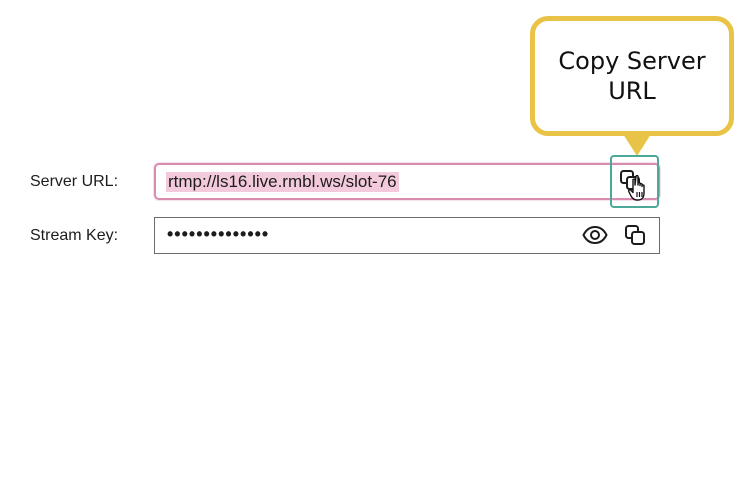 The image size is (756, 500). I want to click on callout-pointer, so click(637, 145).